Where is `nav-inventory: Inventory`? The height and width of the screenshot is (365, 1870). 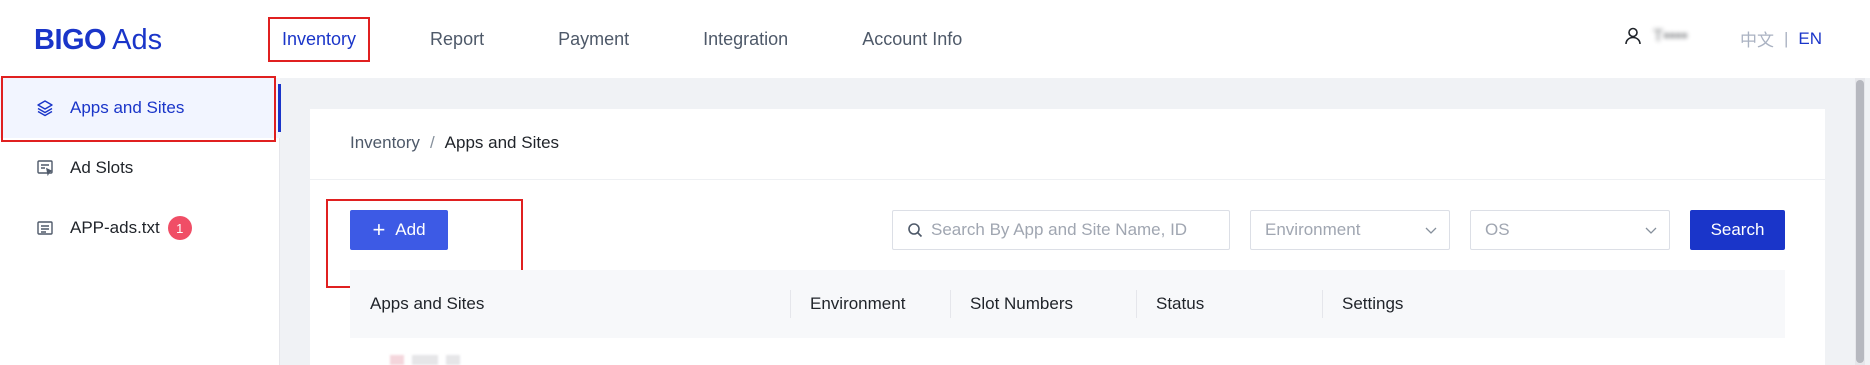 nav-inventory: Inventory is located at coordinates (319, 39).